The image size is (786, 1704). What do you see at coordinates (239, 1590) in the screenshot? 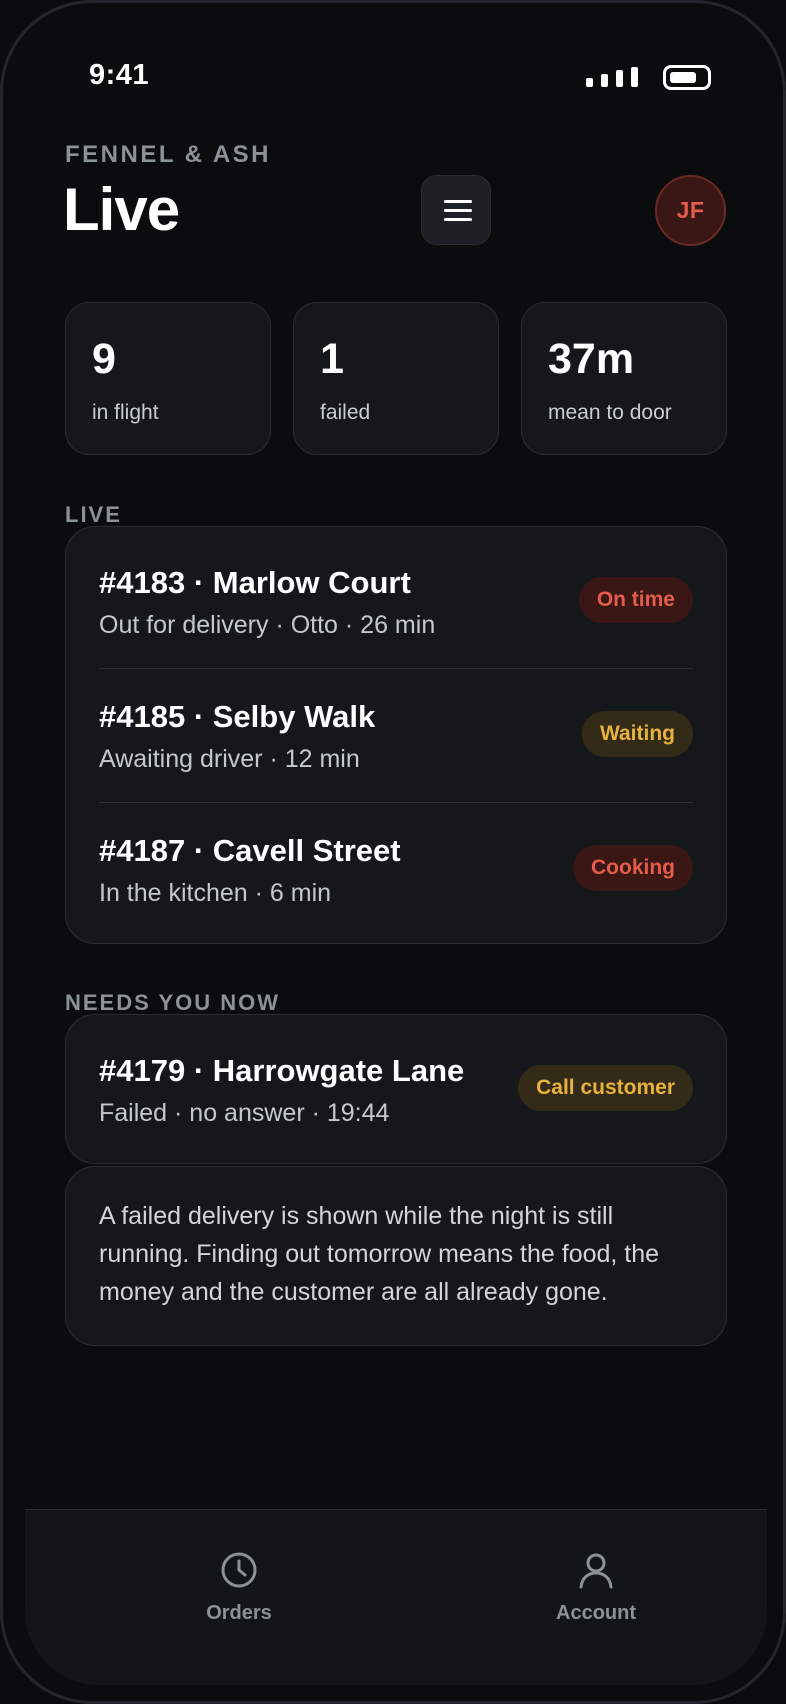
I see `tab-orders: Orders` at bounding box center [239, 1590].